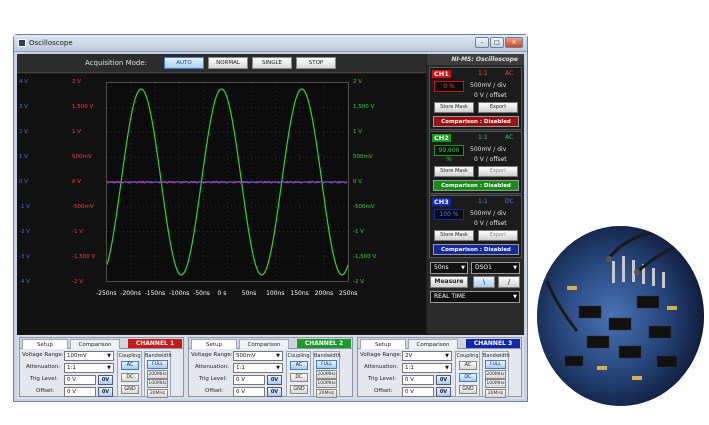 This screenshot has height=425, width=709. I want to click on y-axis-ch1-label: 1 V, so click(77, 132).